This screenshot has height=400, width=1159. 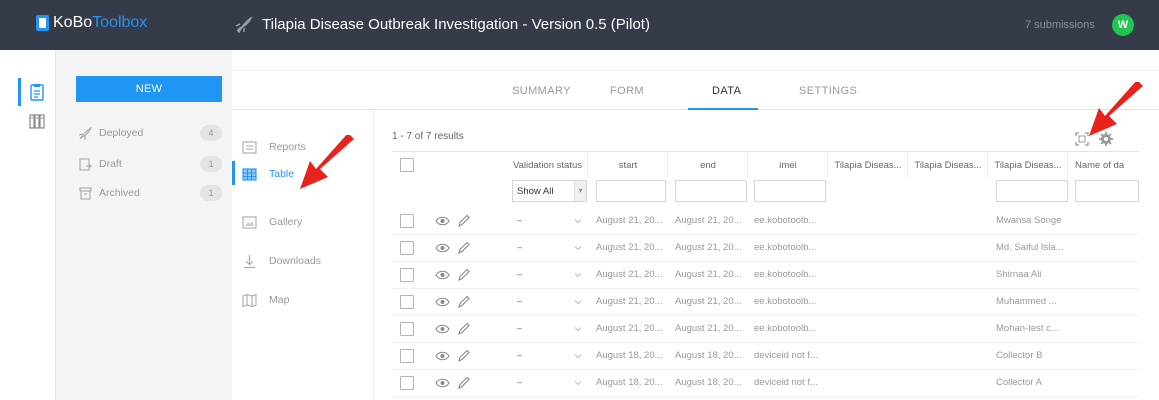 What do you see at coordinates (268, 174) in the screenshot?
I see `subnav-item-table: Table` at bounding box center [268, 174].